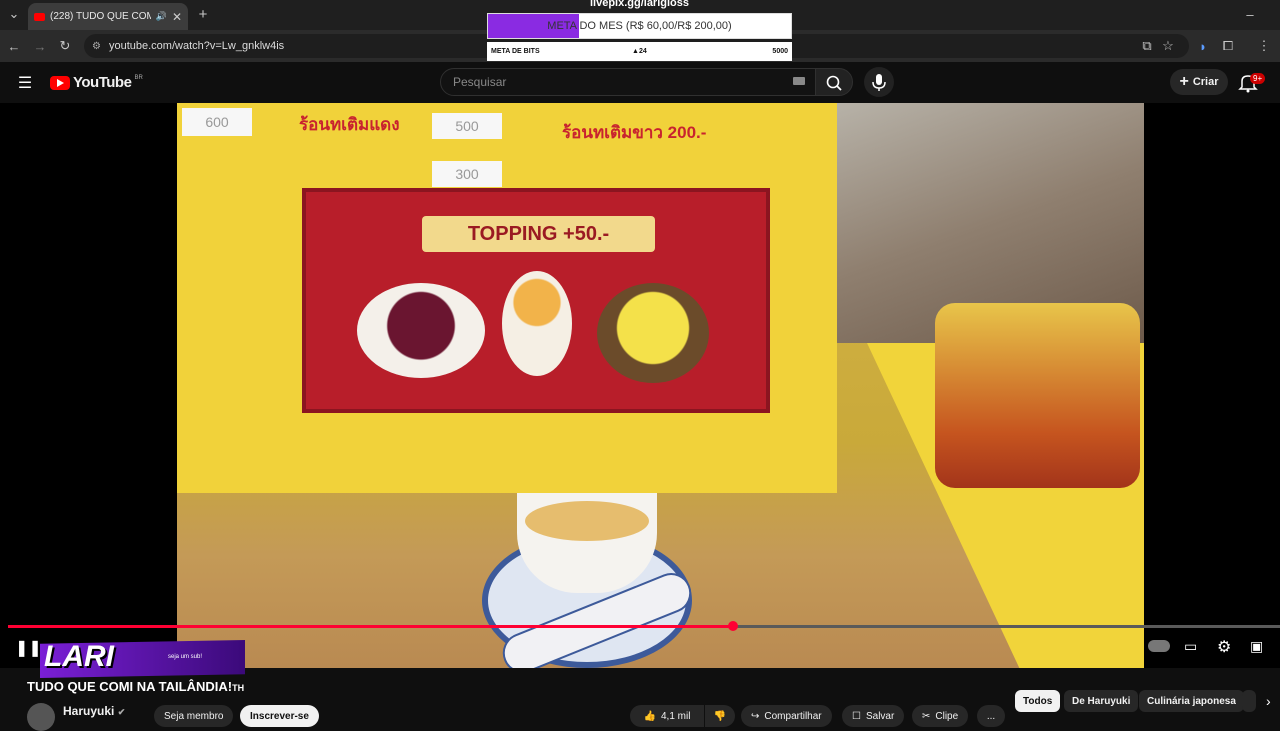 The width and height of the screenshot is (1280, 731). I want to click on verified-icon: ✔, so click(121, 712).